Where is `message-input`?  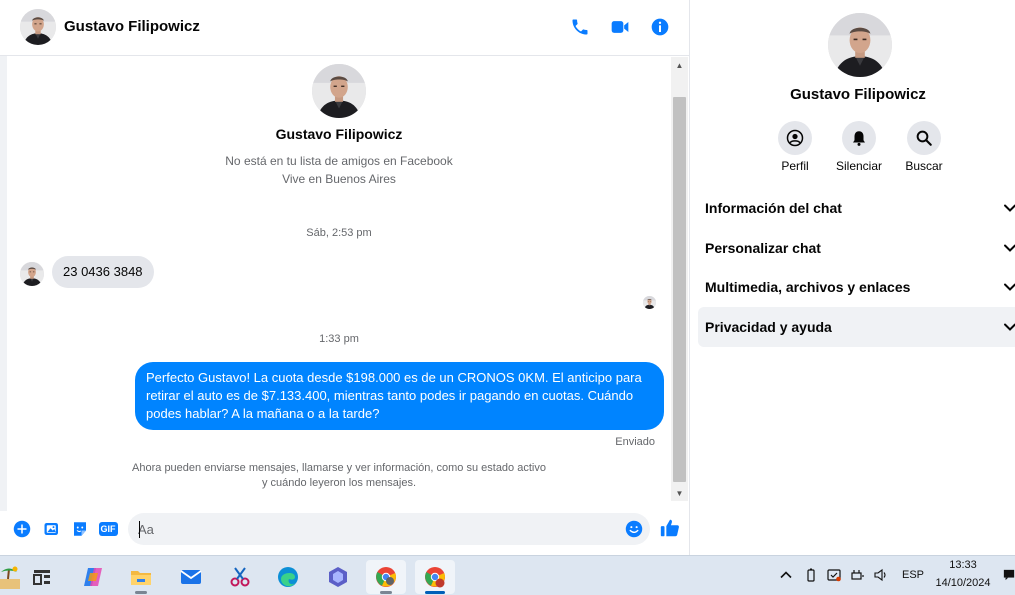
message-input is located at coordinates (389, 529).